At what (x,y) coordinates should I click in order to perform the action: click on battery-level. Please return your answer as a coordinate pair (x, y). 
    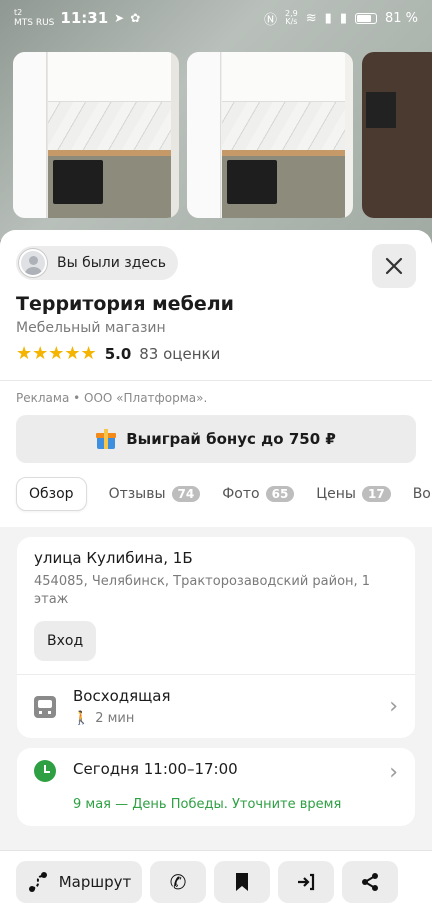
    Looking at the image, I should click on (363, 18).